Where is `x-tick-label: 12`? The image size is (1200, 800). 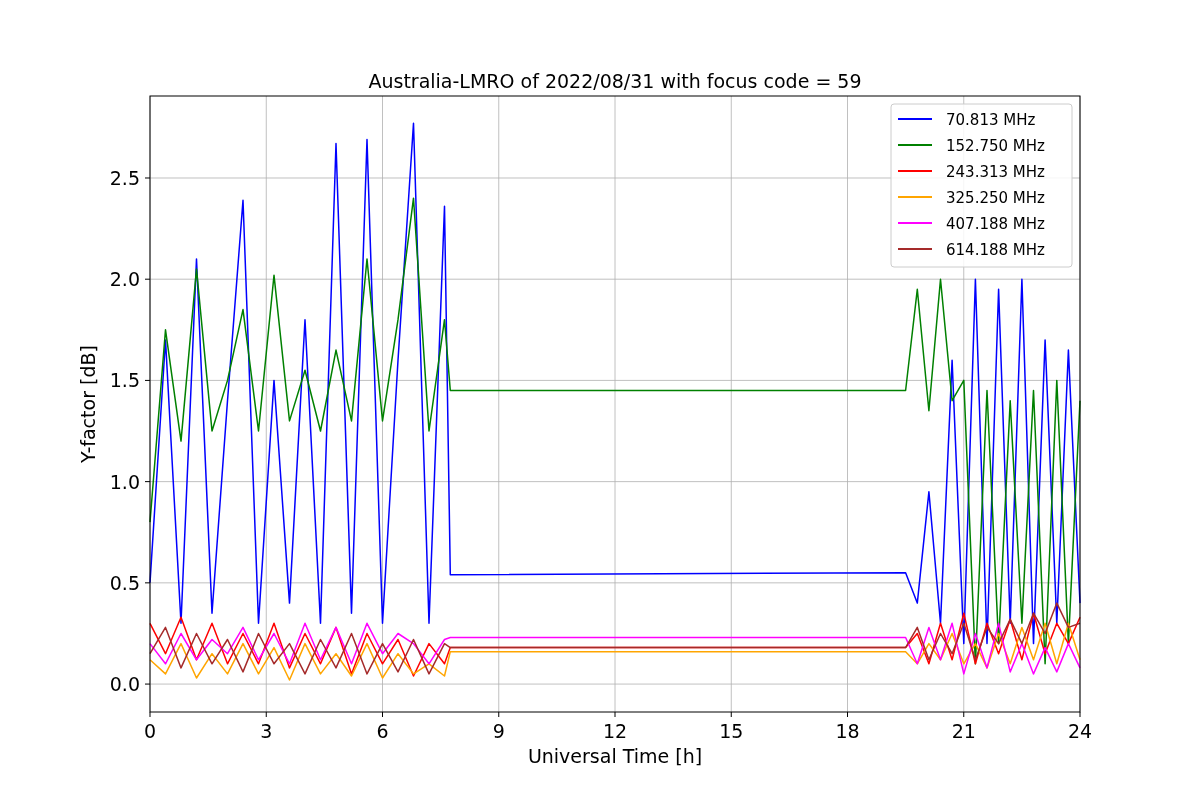
x-tick-label: 12 is located at coordinates (615, 731).